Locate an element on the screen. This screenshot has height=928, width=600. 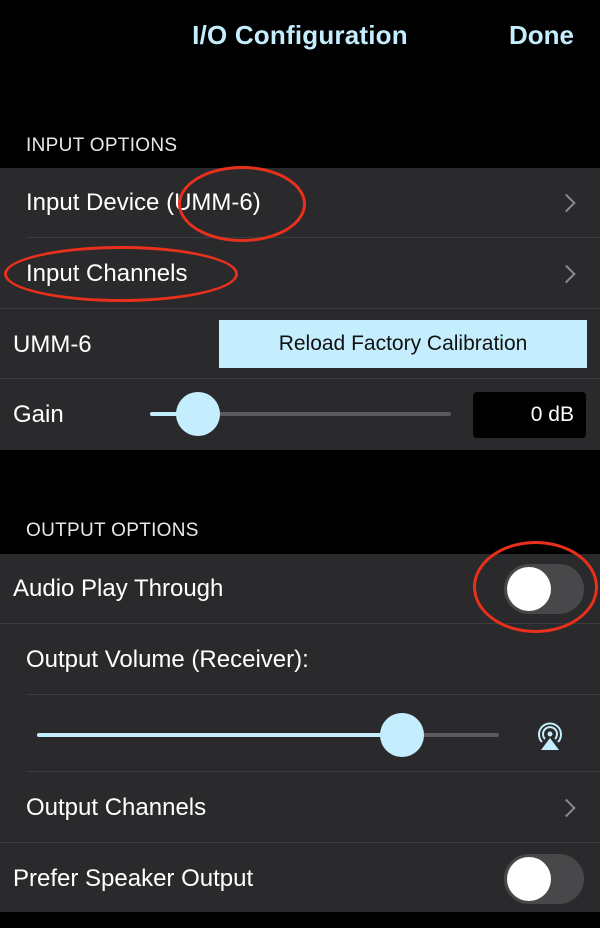
input-device-row: Input Device (UMM-6) is located at coordinates (300, 203).